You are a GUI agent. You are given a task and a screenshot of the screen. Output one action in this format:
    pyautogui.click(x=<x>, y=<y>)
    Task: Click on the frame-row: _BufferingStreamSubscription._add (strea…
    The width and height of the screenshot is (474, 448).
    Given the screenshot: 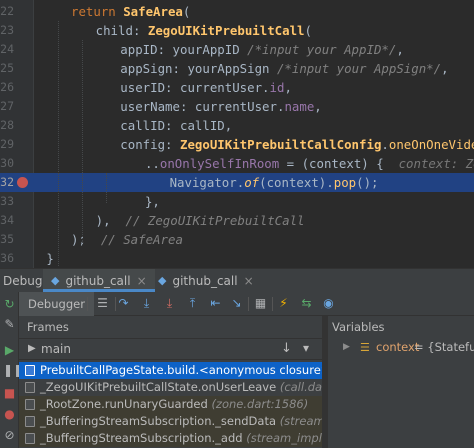 What is the action you would take?
    pyautogui.click(x=170, y=438)
    